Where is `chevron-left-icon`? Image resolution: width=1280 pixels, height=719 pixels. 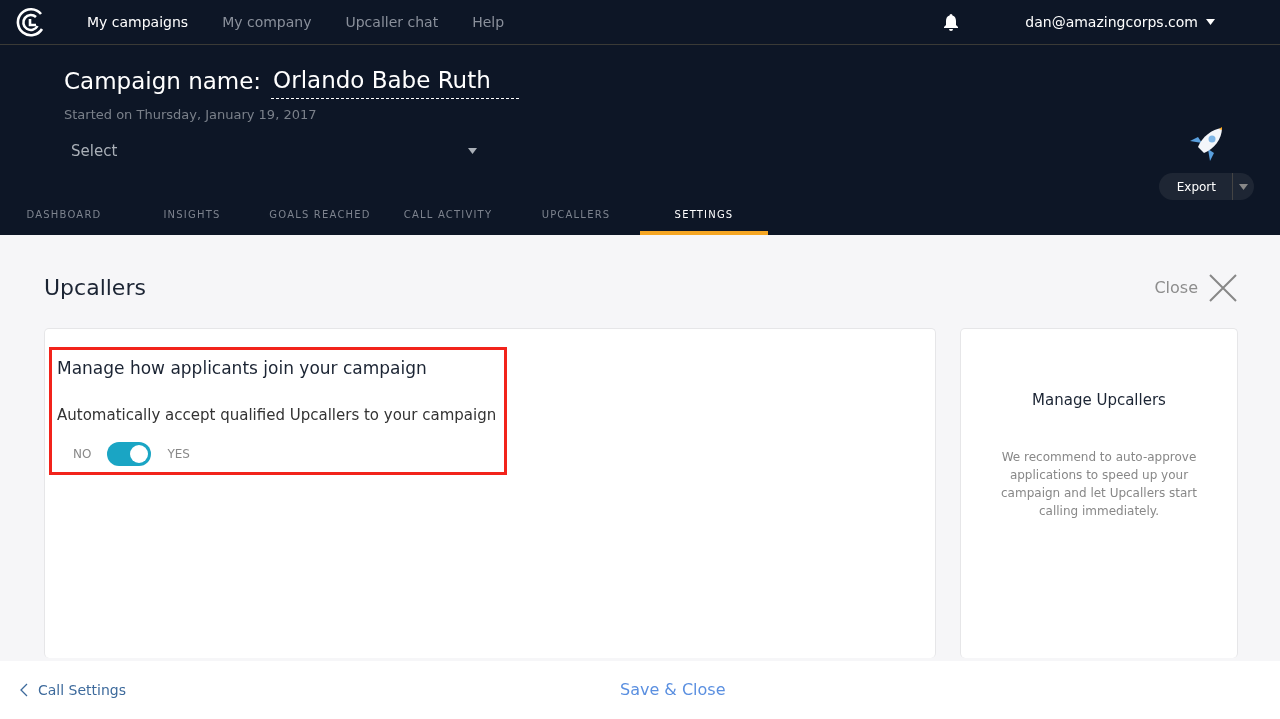 chevron-left-icon is located at coordinates (24, 690).